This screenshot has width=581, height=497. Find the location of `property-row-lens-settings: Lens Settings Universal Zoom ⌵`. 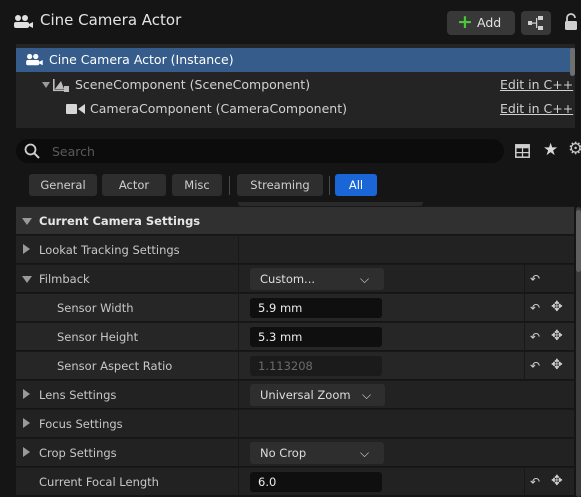

property-row-lens-settings: Lens Settings Universal Zoom ⌵ is located at coordinates (295, 394).